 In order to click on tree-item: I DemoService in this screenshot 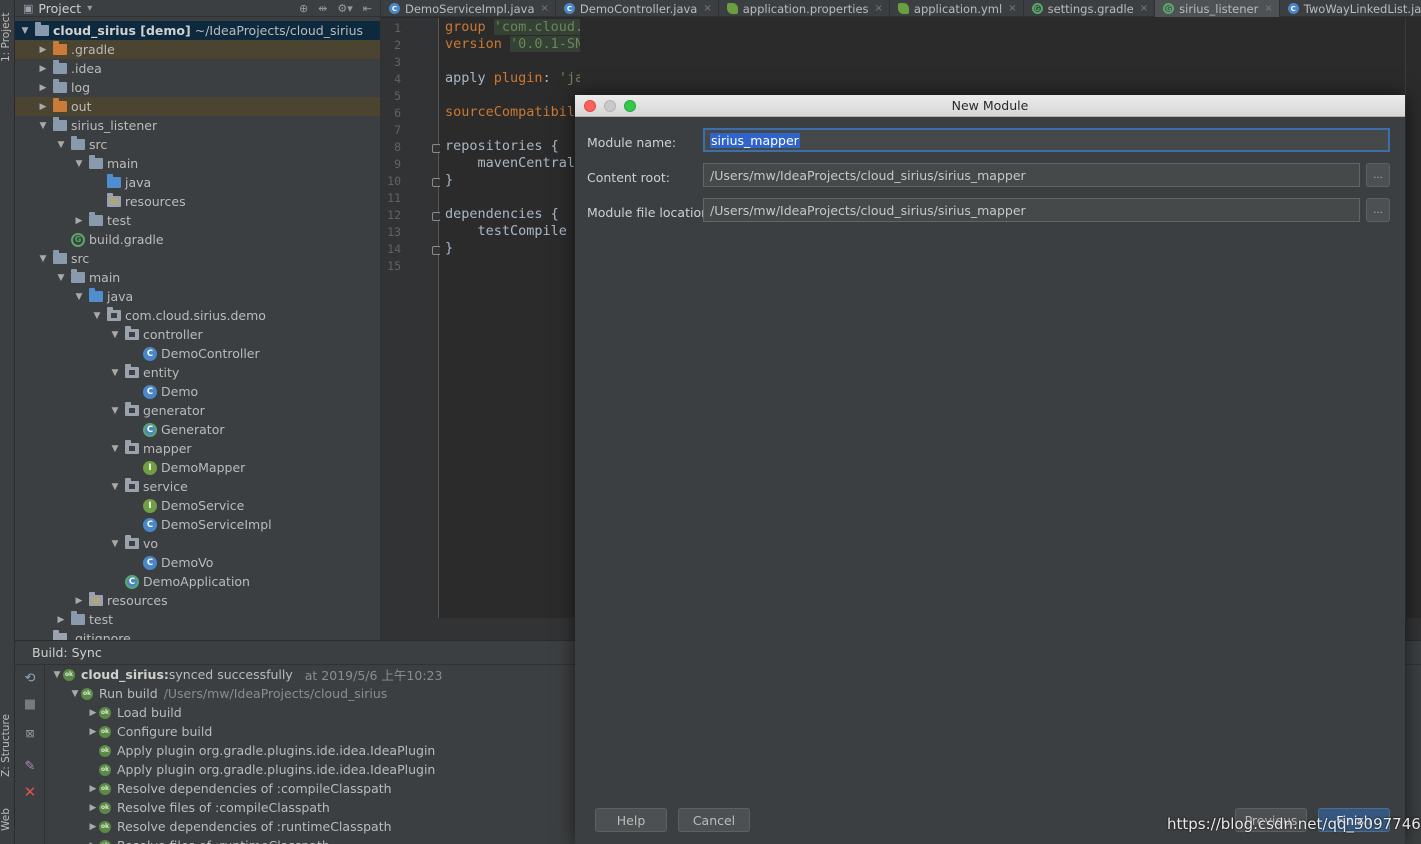, I will do `click(197, 505)`.